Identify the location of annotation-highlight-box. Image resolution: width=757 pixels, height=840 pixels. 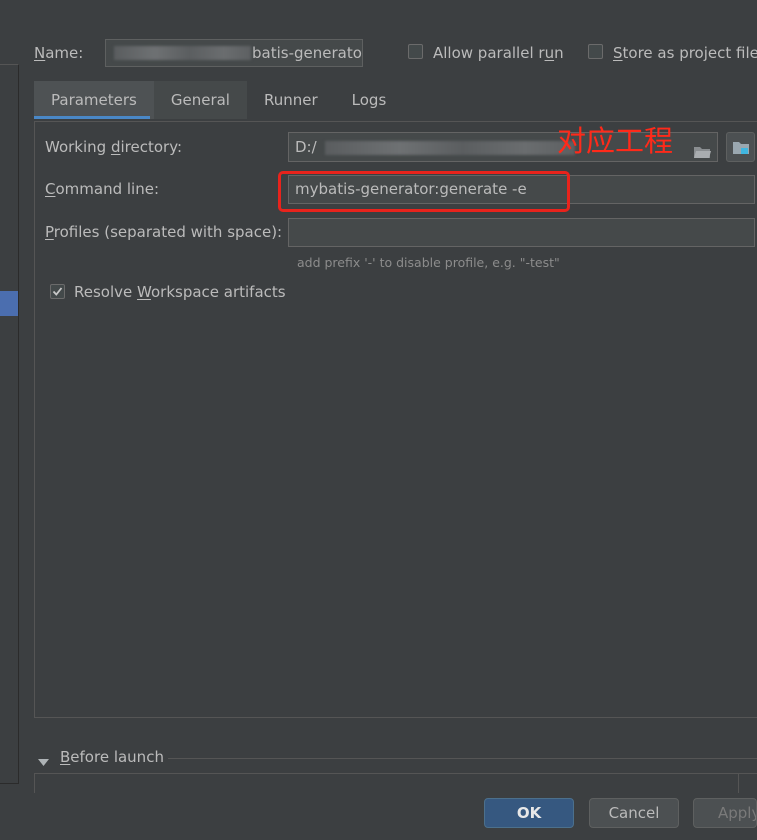
(424, 191).